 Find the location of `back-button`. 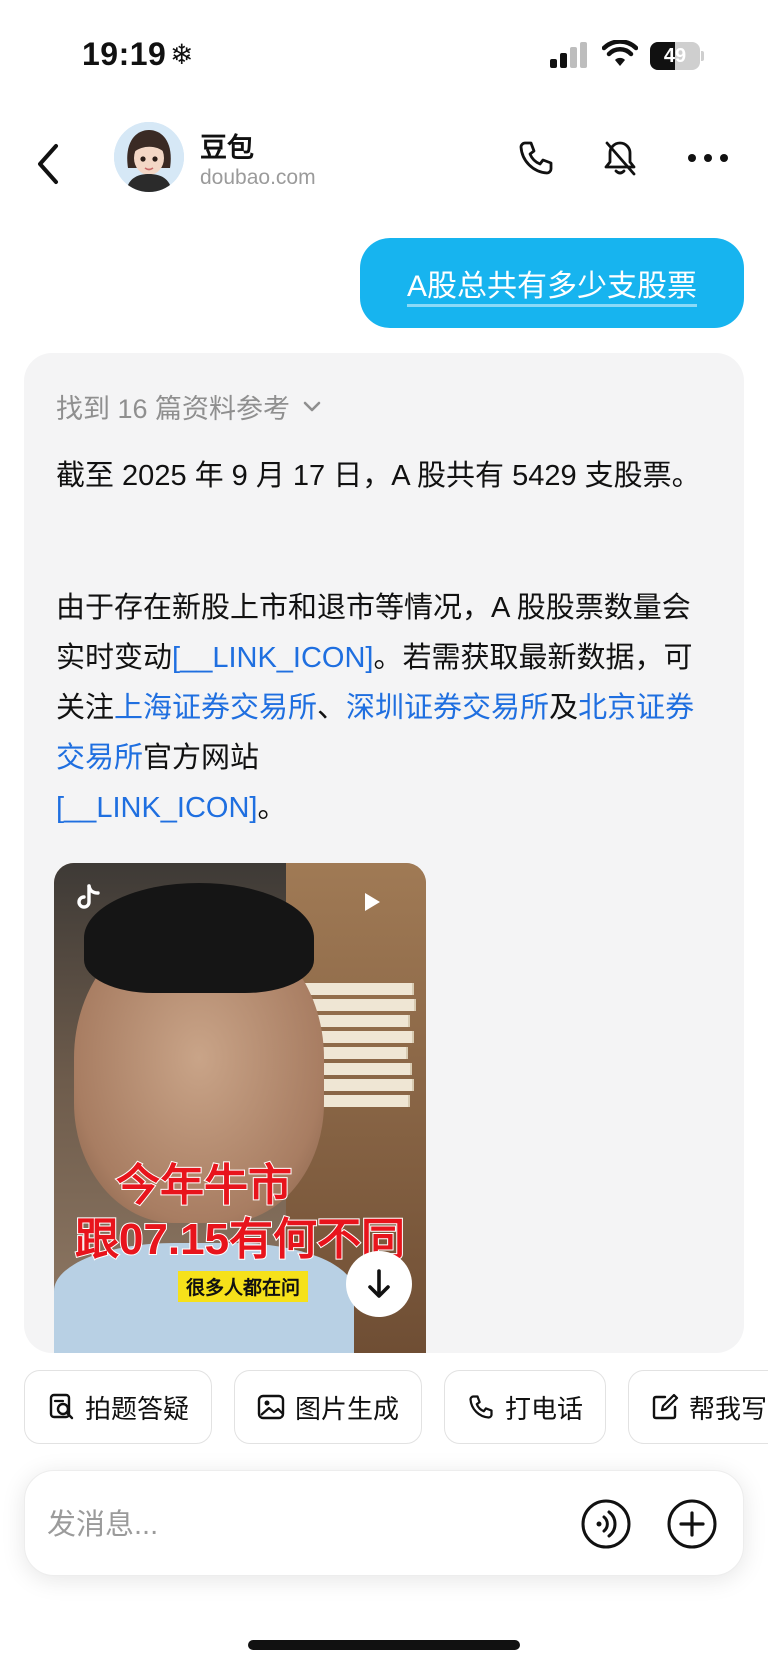

back-button is located at coordinates (48, 160).